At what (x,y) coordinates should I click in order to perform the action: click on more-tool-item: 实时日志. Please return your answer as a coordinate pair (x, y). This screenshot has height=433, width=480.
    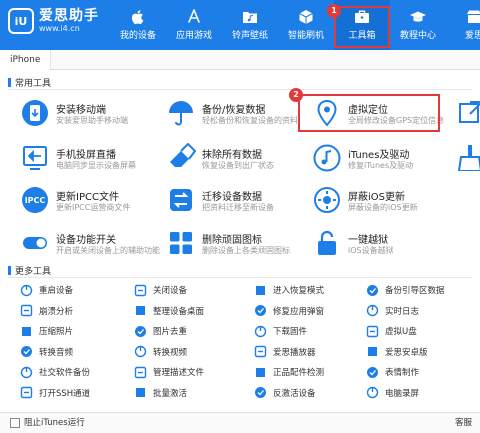
    Looking at the image, I should click on (392, 311).